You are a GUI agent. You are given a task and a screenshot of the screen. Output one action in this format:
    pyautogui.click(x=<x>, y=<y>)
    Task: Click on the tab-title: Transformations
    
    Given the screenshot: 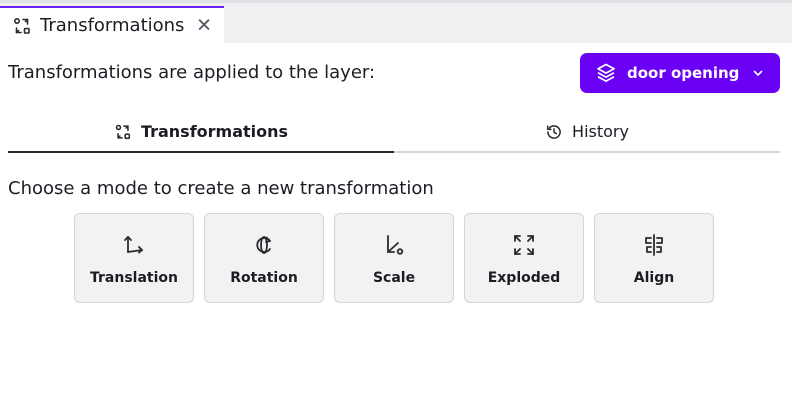 What is the action you would take?
    pyautogui.click(x=112, y=25)
    